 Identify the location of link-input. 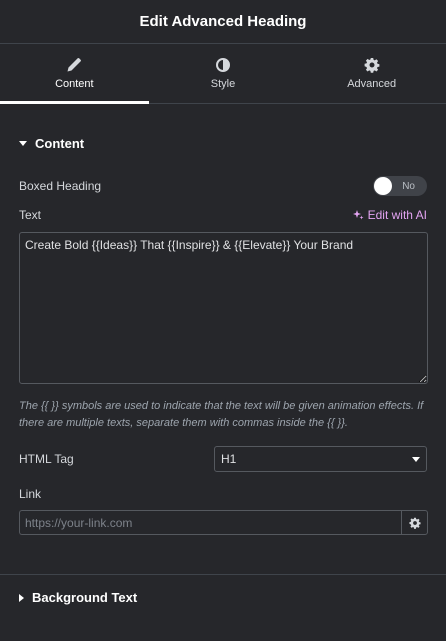
(210, 522).